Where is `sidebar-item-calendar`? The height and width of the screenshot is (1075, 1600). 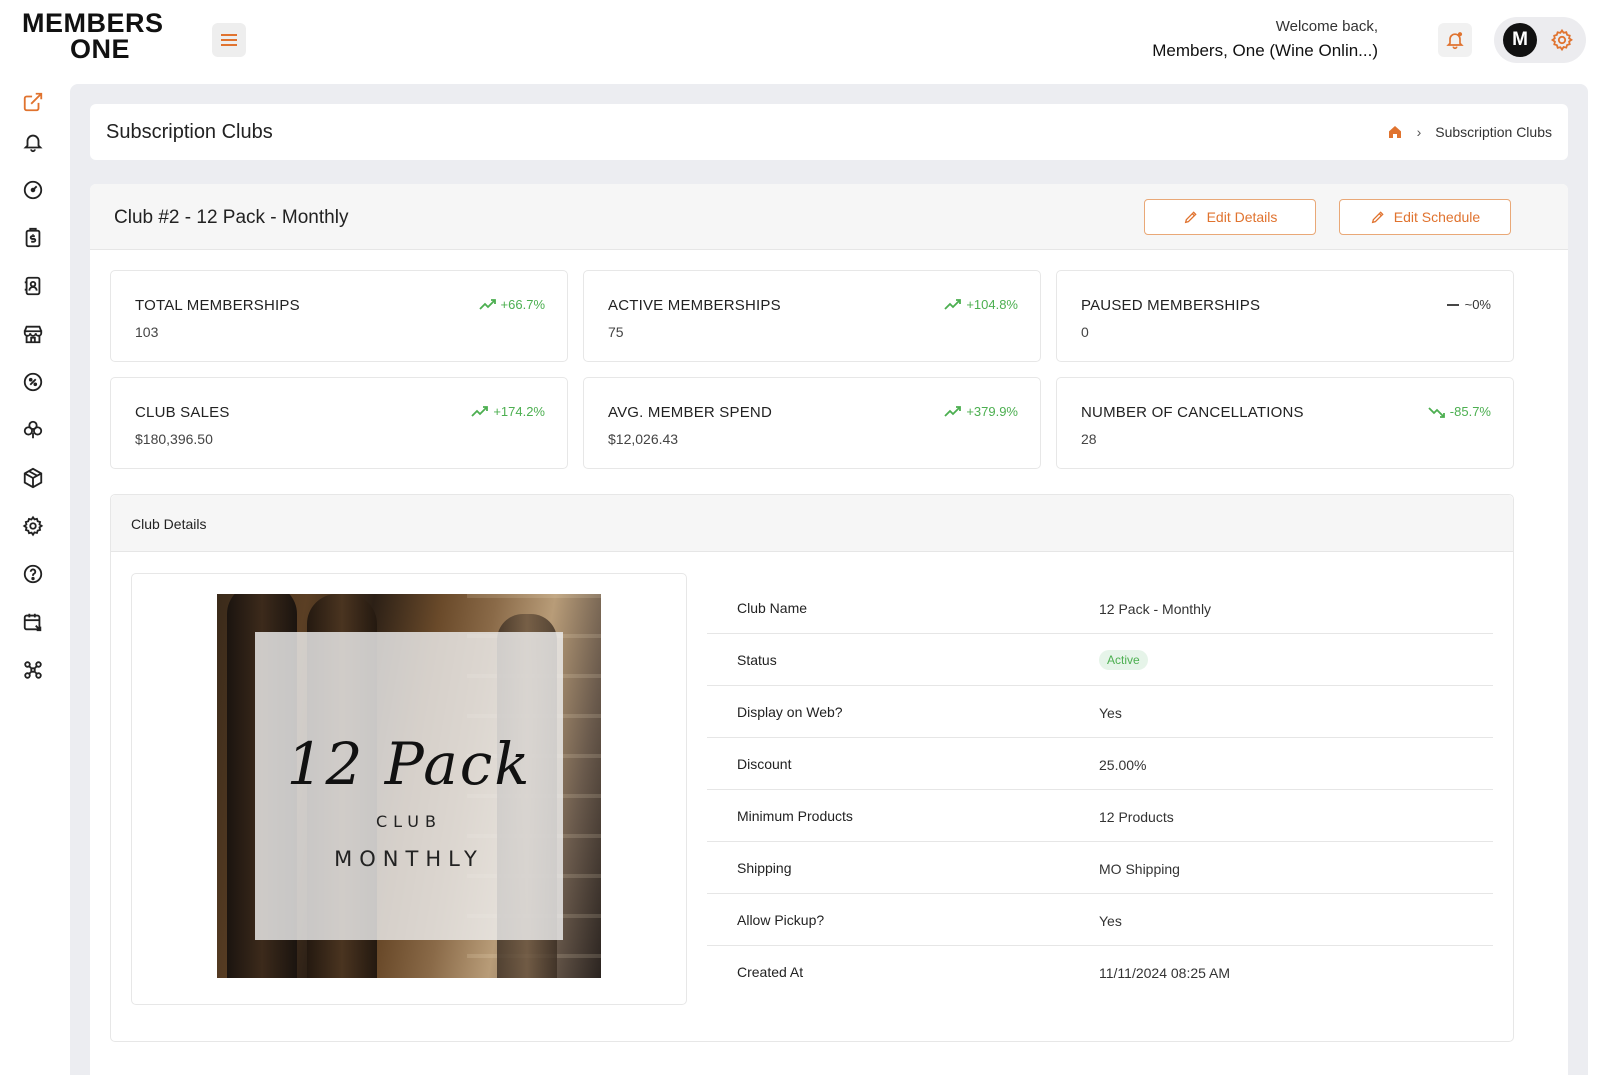 sidebar-item-calendar is located at coordinates (33, 622).